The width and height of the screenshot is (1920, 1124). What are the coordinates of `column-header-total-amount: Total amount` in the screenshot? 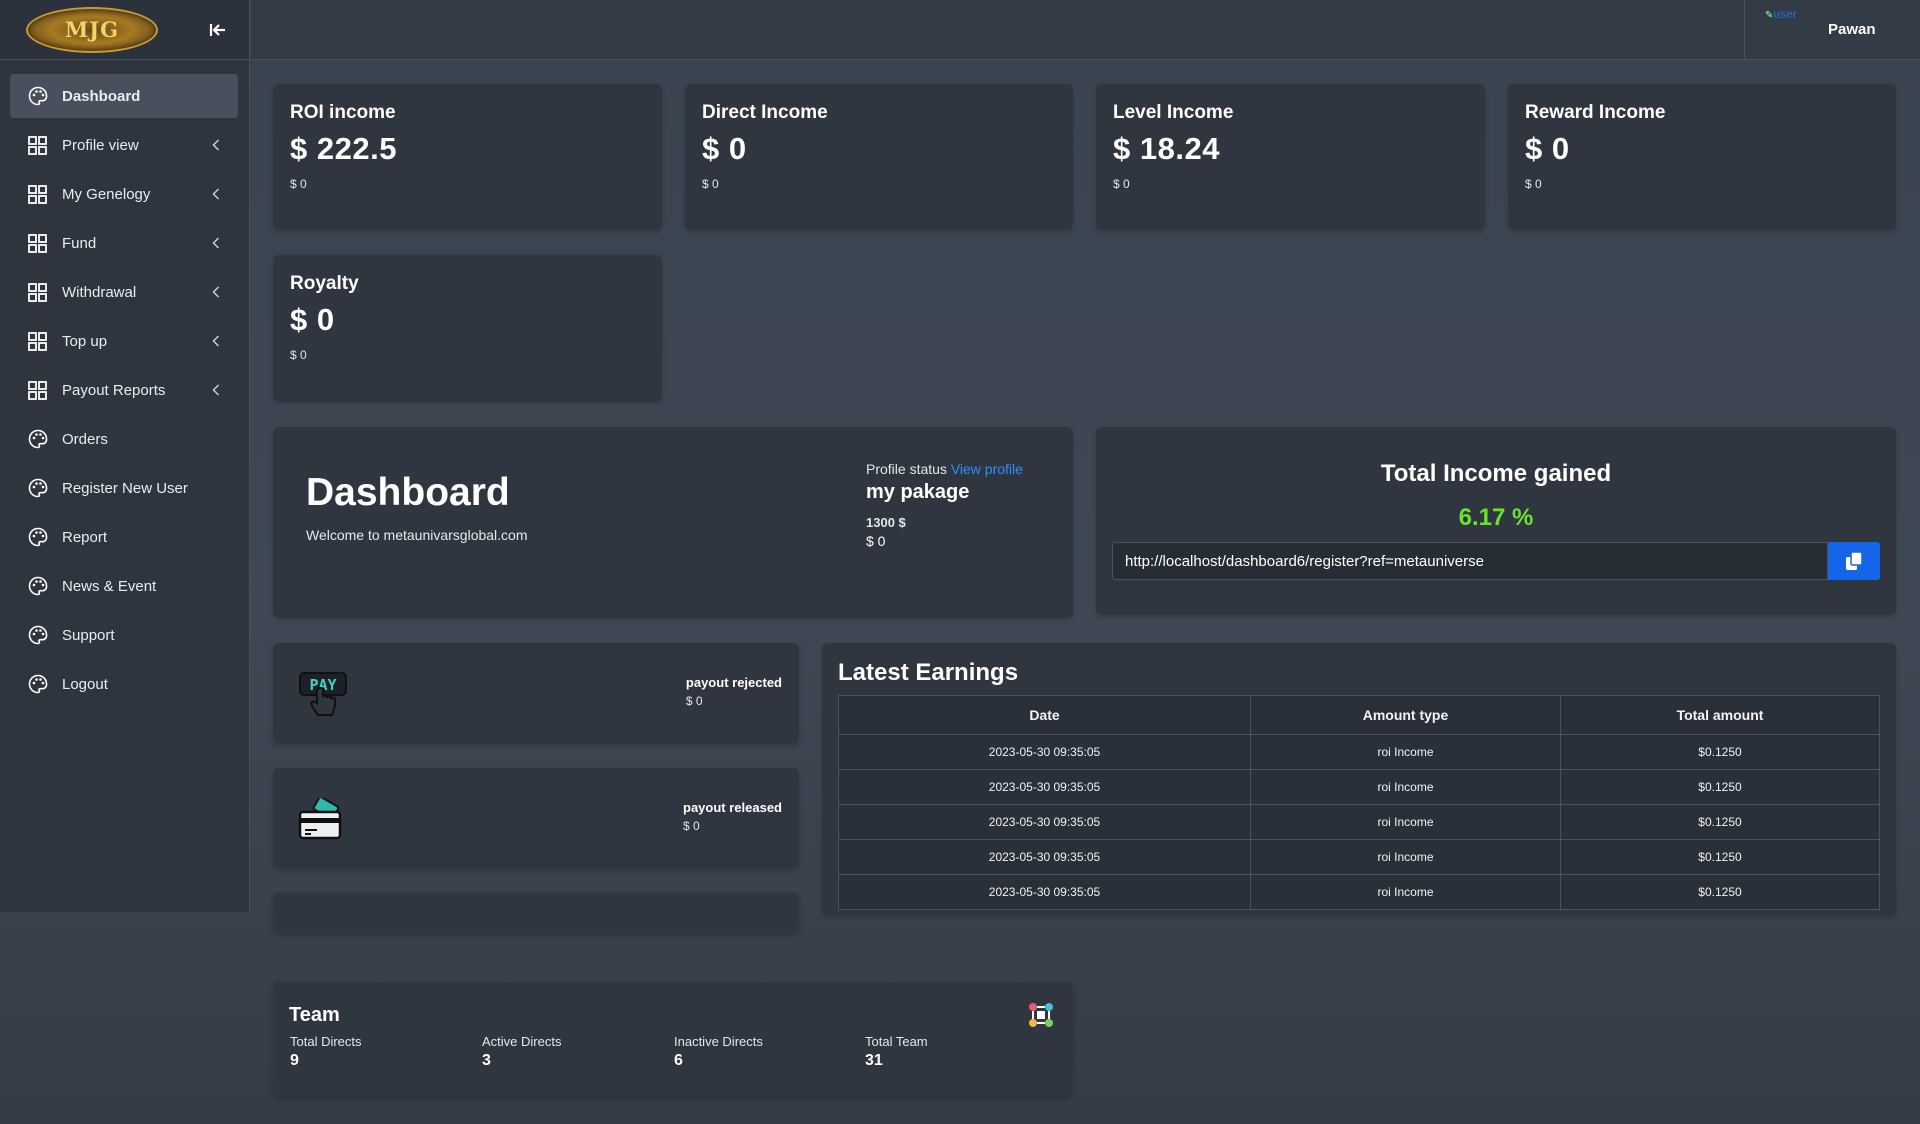 It's located at (1720, 715).